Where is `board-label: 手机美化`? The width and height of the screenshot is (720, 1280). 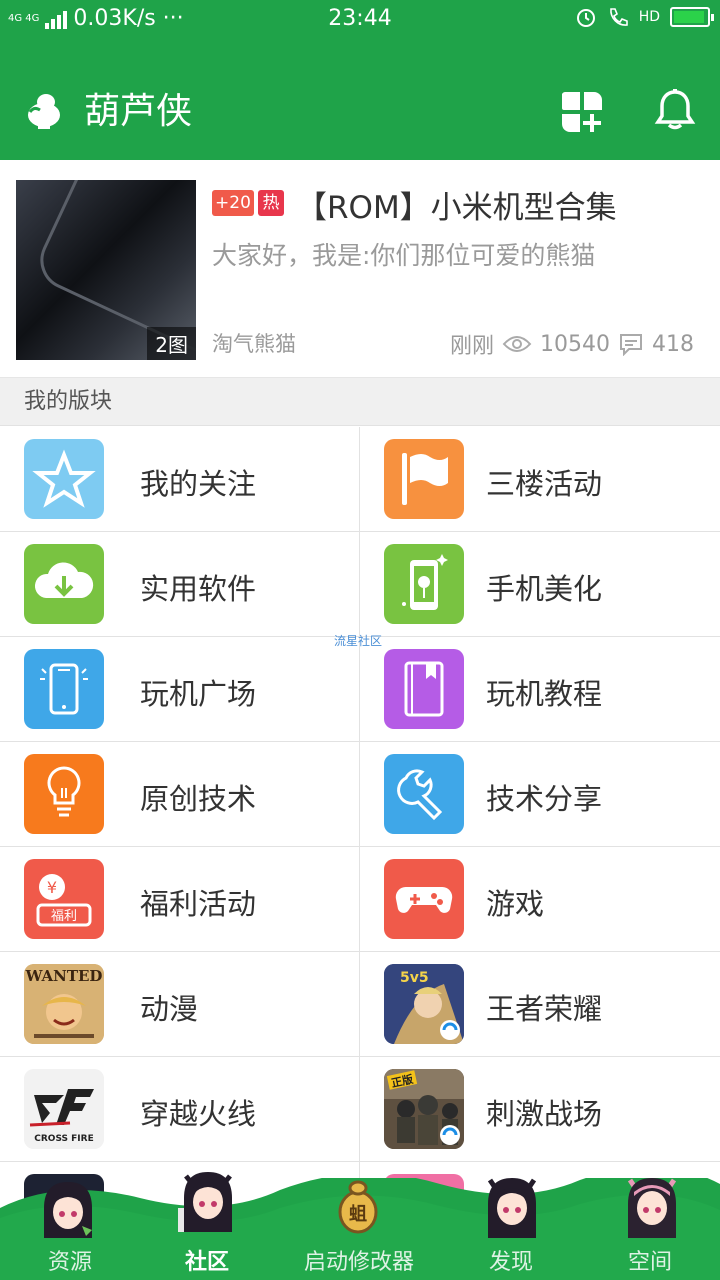
board-label: 手机美化 is located at coordinates (544, 589).